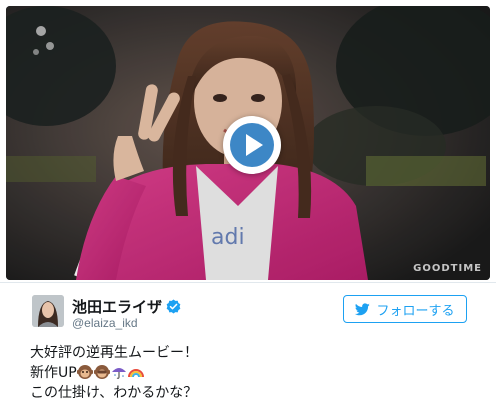  I want to click on tweet-line-2: 新作UP, so click(250, 373).